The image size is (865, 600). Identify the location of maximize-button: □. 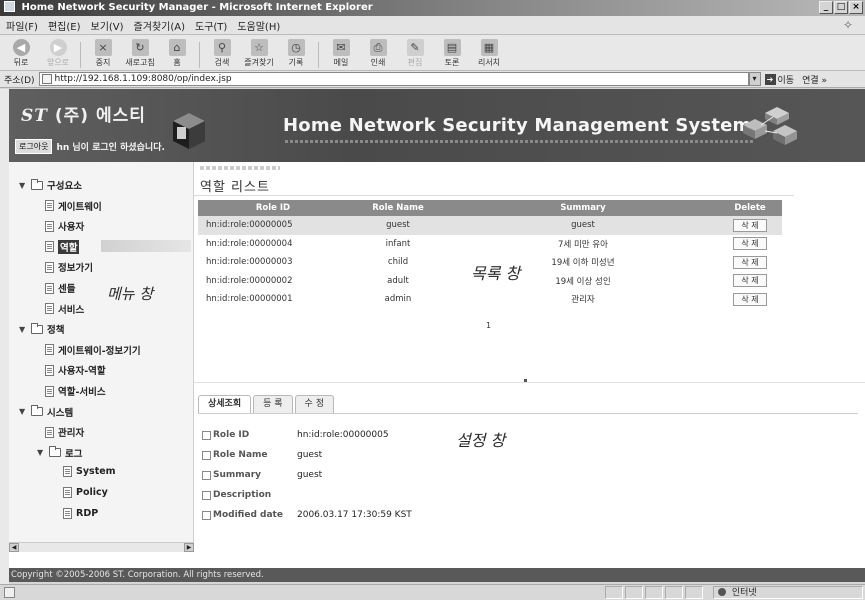
(841, 7).